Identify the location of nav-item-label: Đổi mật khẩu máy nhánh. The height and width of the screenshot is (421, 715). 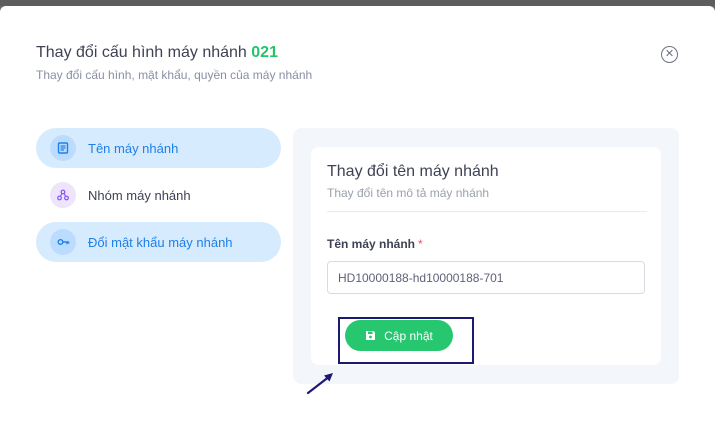
(160, 242).